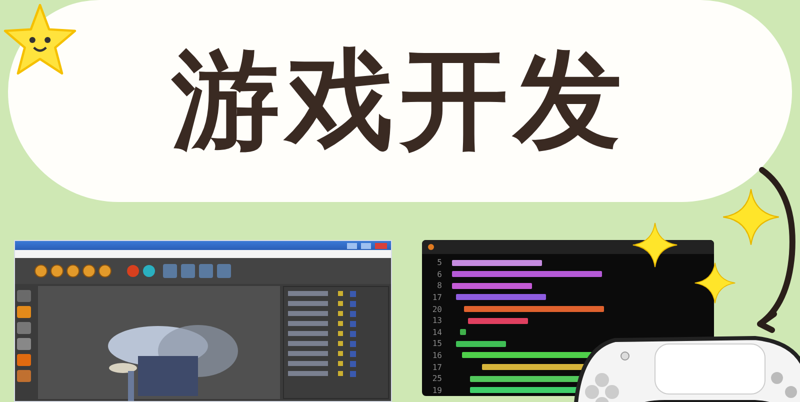 This screenshot has height=402, width=800. What do you see at coordinates (436, 355) in the screenshot?
I see `line-number: 16` at bounding box center [436, 355].